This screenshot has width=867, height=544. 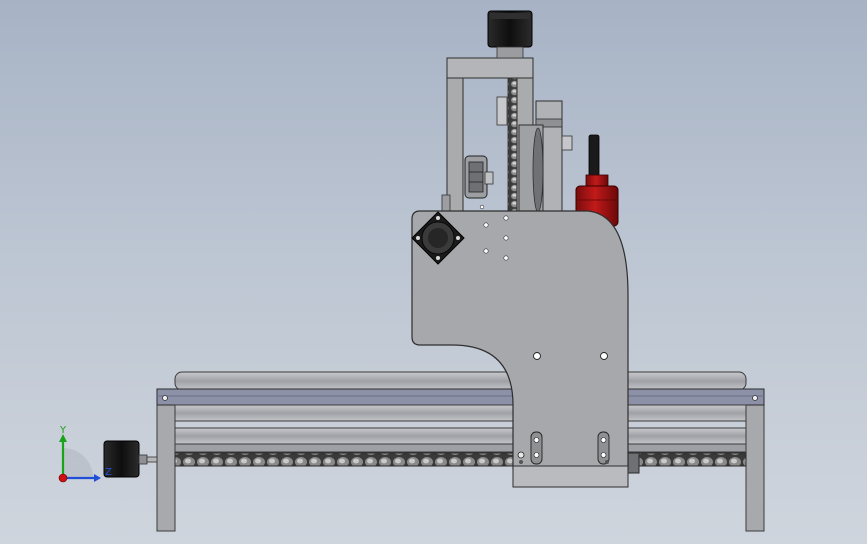 I want to click on z-axis-dot, so click(x=63, y=478).